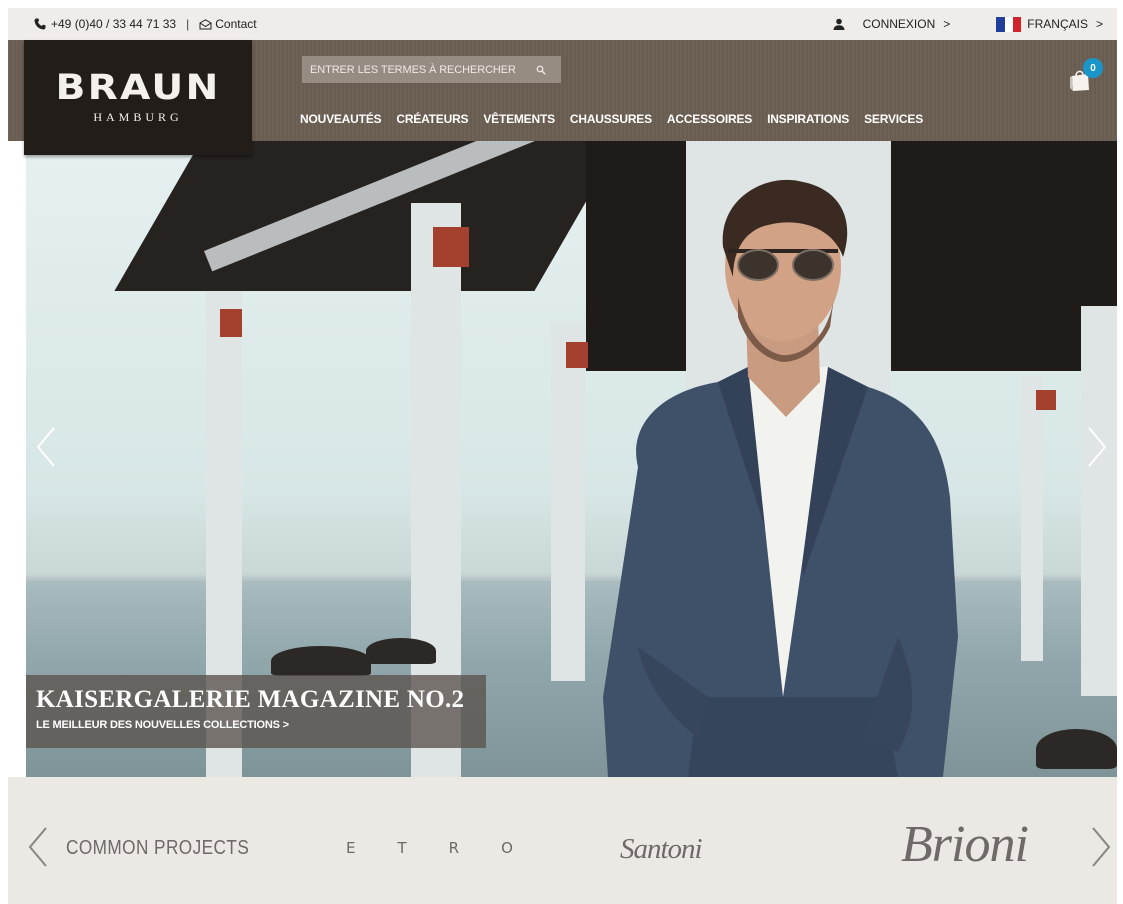  I want to click on brand-logo-brioni: Brioni, so click(965, 844).